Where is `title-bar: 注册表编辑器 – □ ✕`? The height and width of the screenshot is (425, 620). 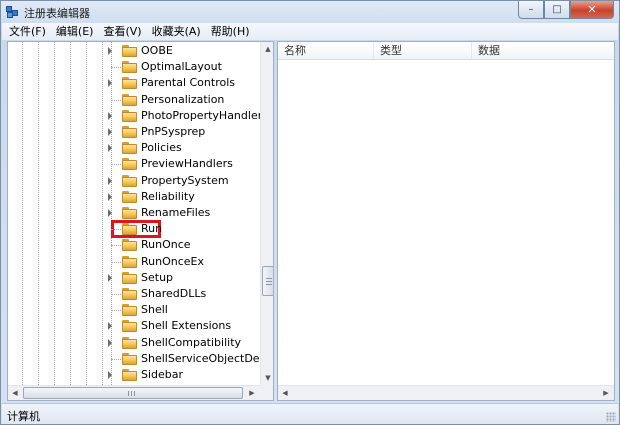
title-bar: 注册表编辑器 – □ ✕ is located at coordinates (310, 12).